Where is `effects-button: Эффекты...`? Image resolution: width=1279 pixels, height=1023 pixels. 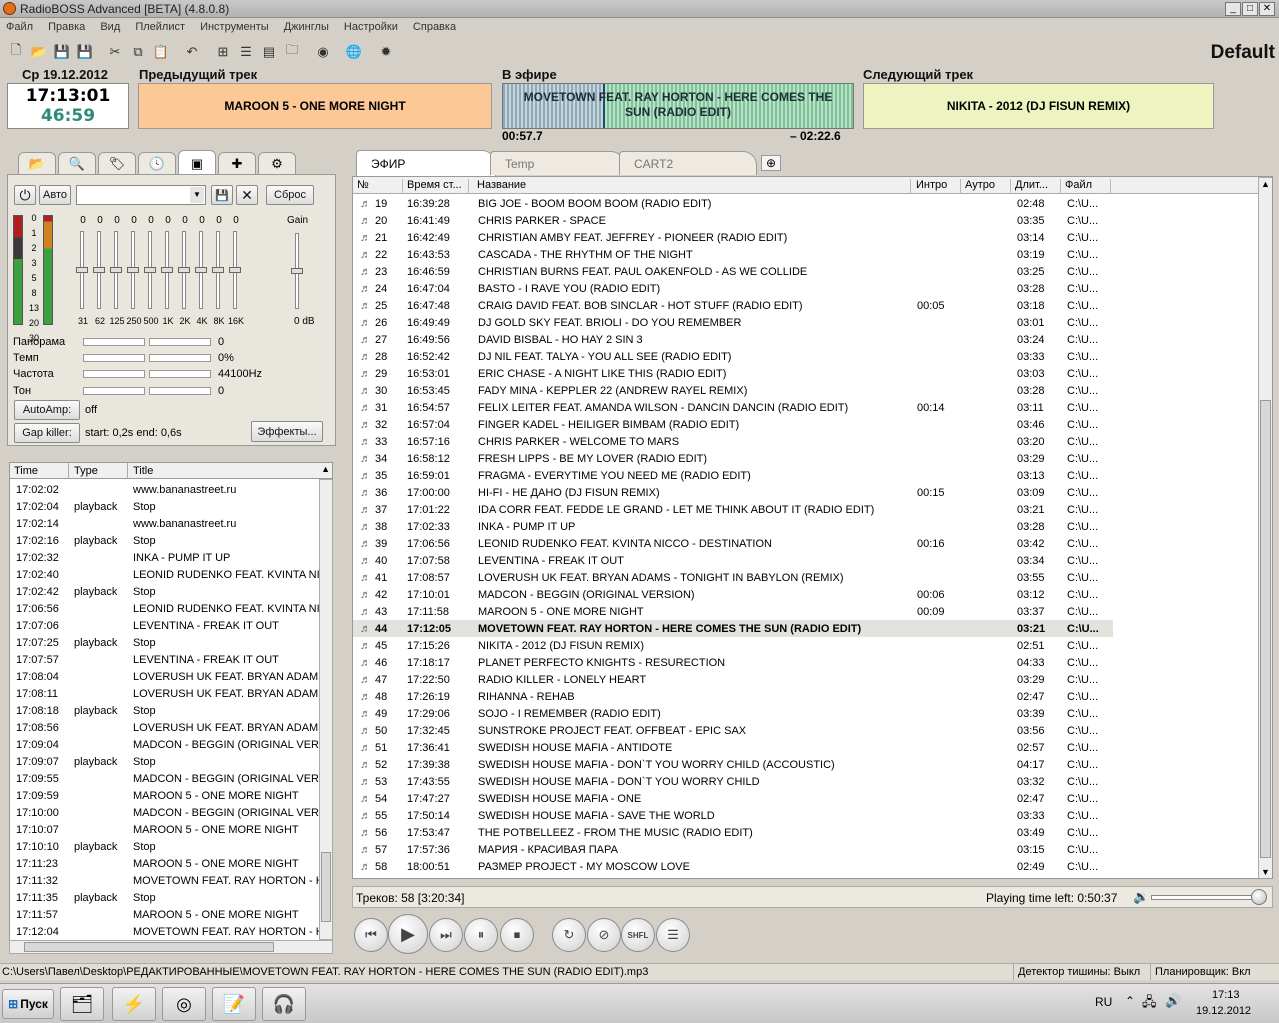 effects-button: Эффекты... is located at coordinates (287, 431).